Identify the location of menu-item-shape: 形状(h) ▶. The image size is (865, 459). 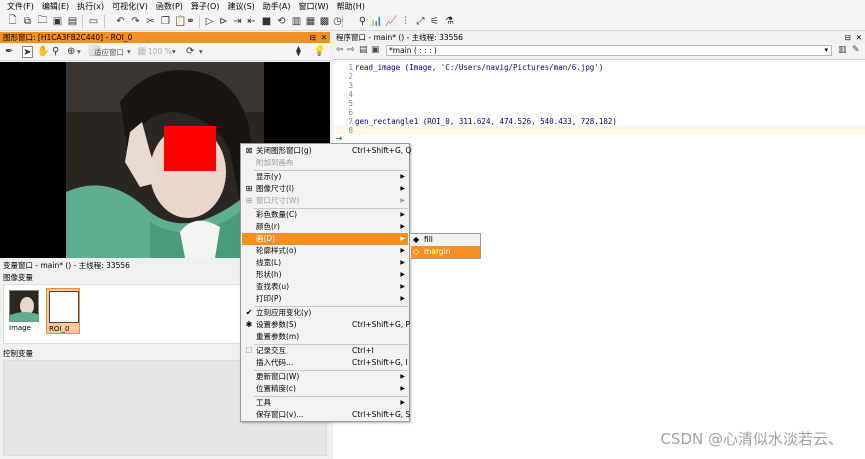
(325, 275).